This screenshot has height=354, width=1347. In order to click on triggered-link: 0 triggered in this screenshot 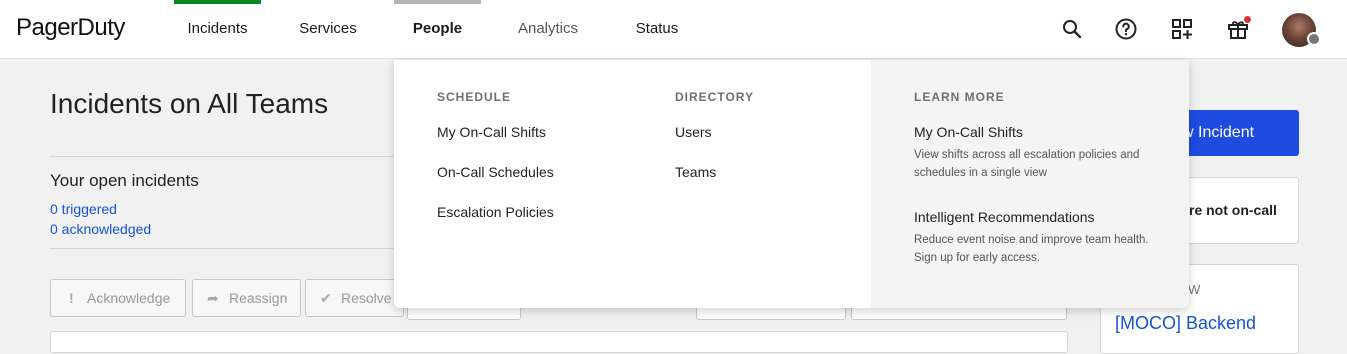, I will do `click(83, 209)`.